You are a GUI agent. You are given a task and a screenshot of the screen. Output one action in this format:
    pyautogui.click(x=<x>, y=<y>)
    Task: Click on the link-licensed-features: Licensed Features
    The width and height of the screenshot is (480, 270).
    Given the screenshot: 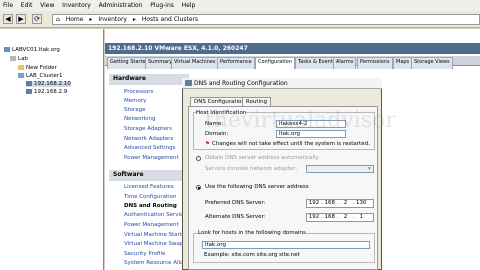 What is the action you would take?
    pyautogui.click(x=149, y=187)
    